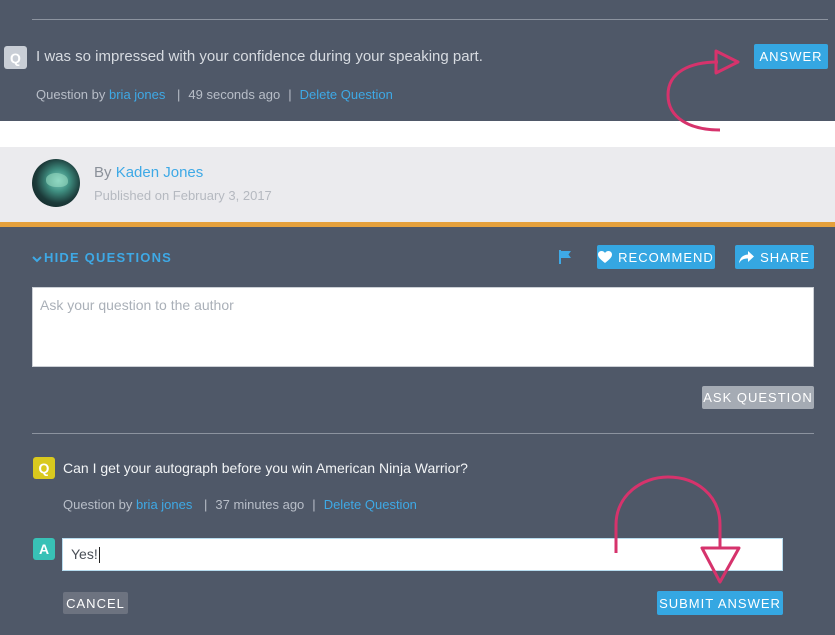 The image size is (835, 635). I want to click on published-date: Published on February 3, 2017, so click(183, 195).